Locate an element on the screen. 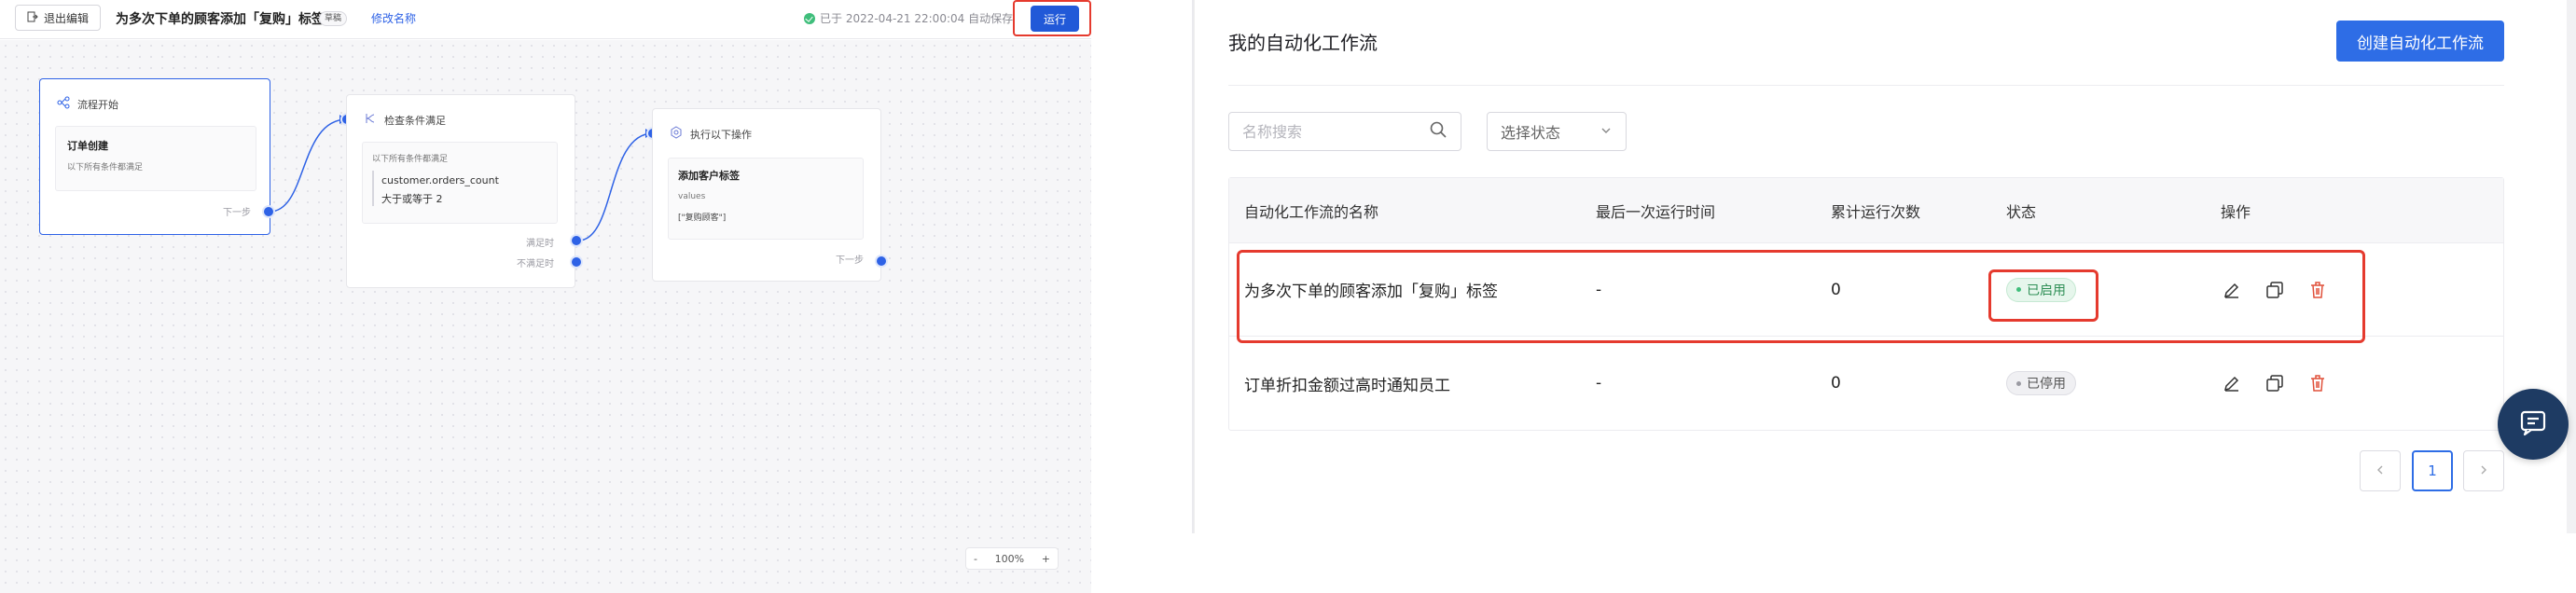  search-input is located at coordinates (1326, 131).